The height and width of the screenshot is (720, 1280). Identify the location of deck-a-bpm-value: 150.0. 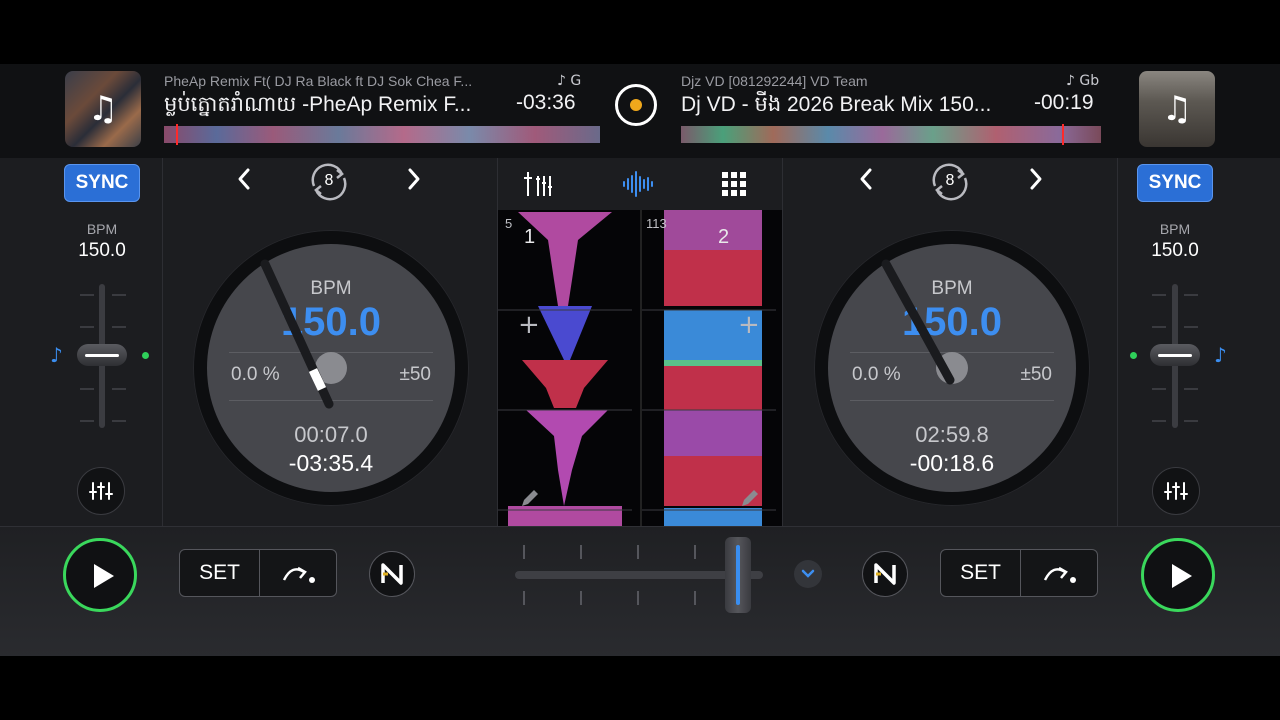
(102, 250).